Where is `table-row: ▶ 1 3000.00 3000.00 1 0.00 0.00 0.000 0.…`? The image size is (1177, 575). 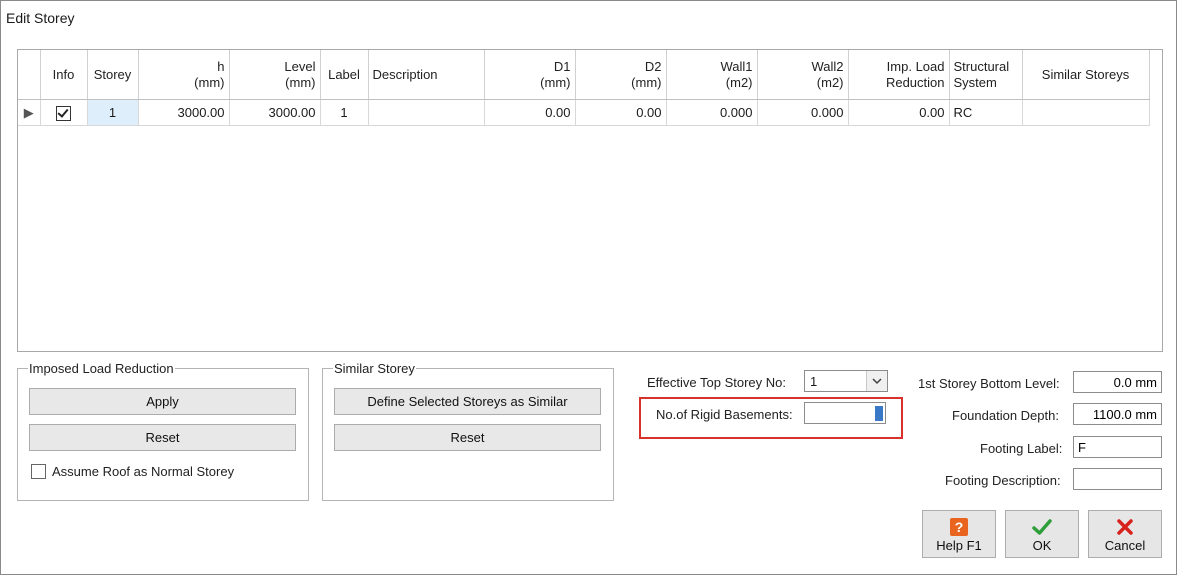 table-row: ▶ 1 3000.00 3000.00 1 0.00 0.00 0.000 0.… is located at coordinates (584, 112).